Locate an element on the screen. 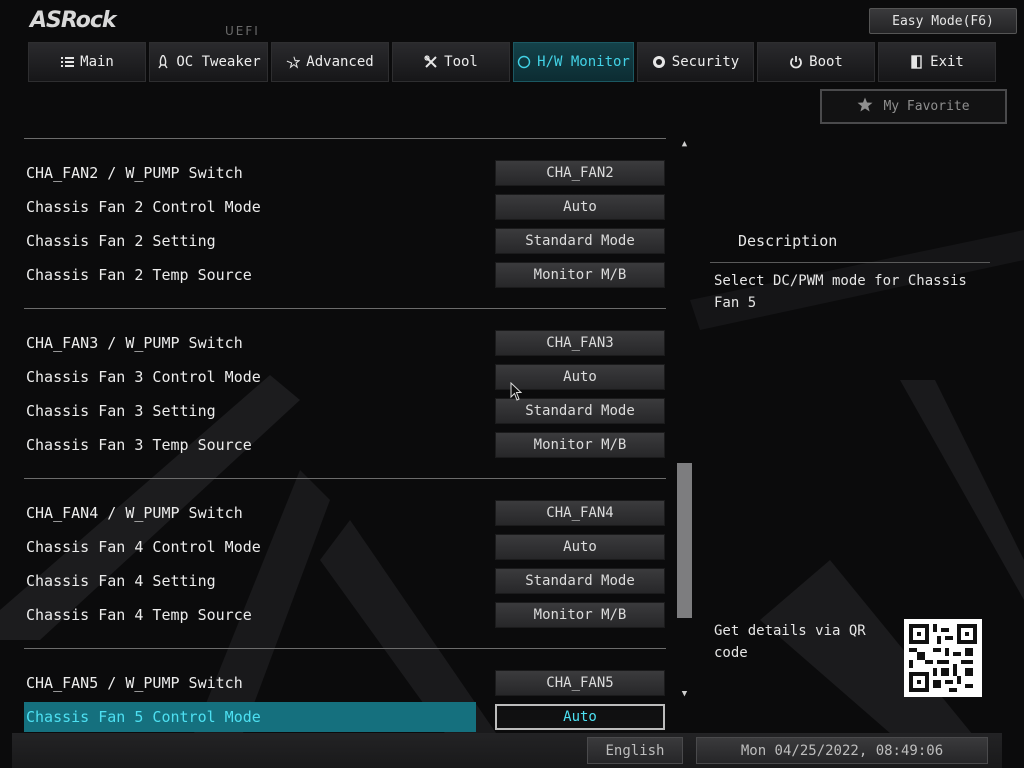  tools-icon is located at coordinates (431, 62).